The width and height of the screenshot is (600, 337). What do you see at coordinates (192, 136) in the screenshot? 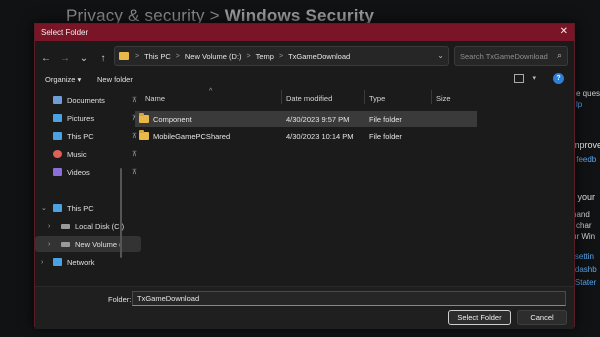
I see `row-name: MobileGamePCShared` at bounding box center [192, 136].